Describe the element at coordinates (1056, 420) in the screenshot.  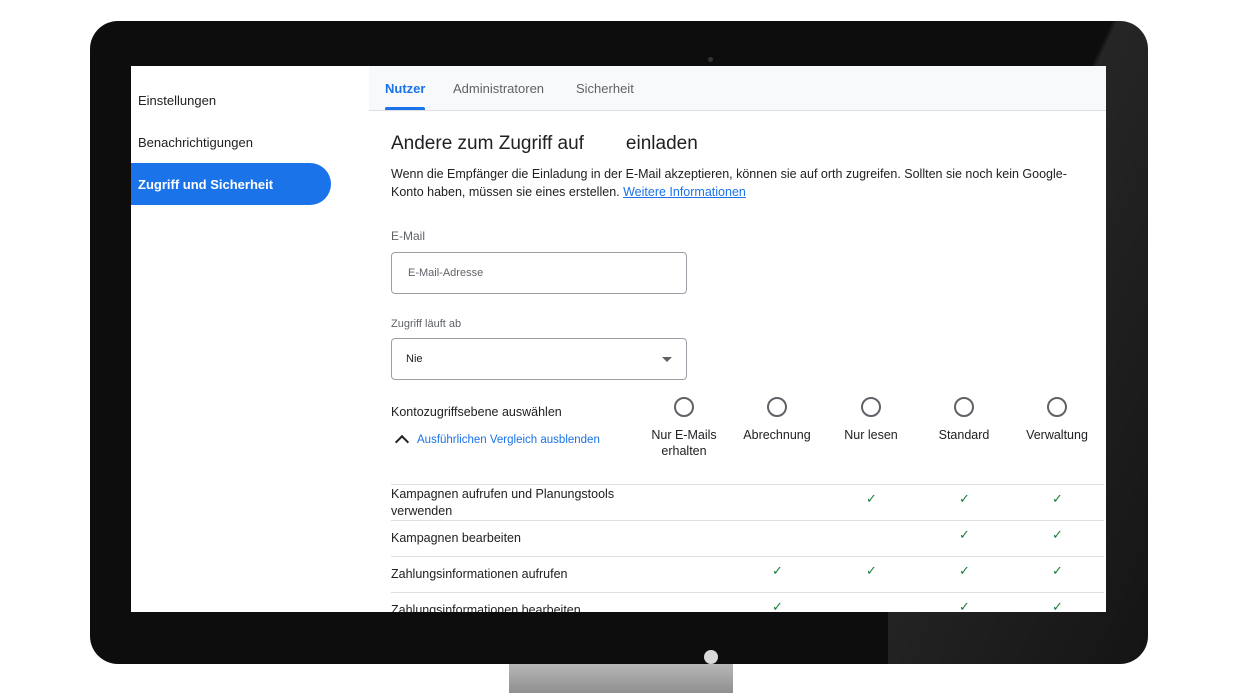
I see `role-verwaltung: Verwaltung` at that location.